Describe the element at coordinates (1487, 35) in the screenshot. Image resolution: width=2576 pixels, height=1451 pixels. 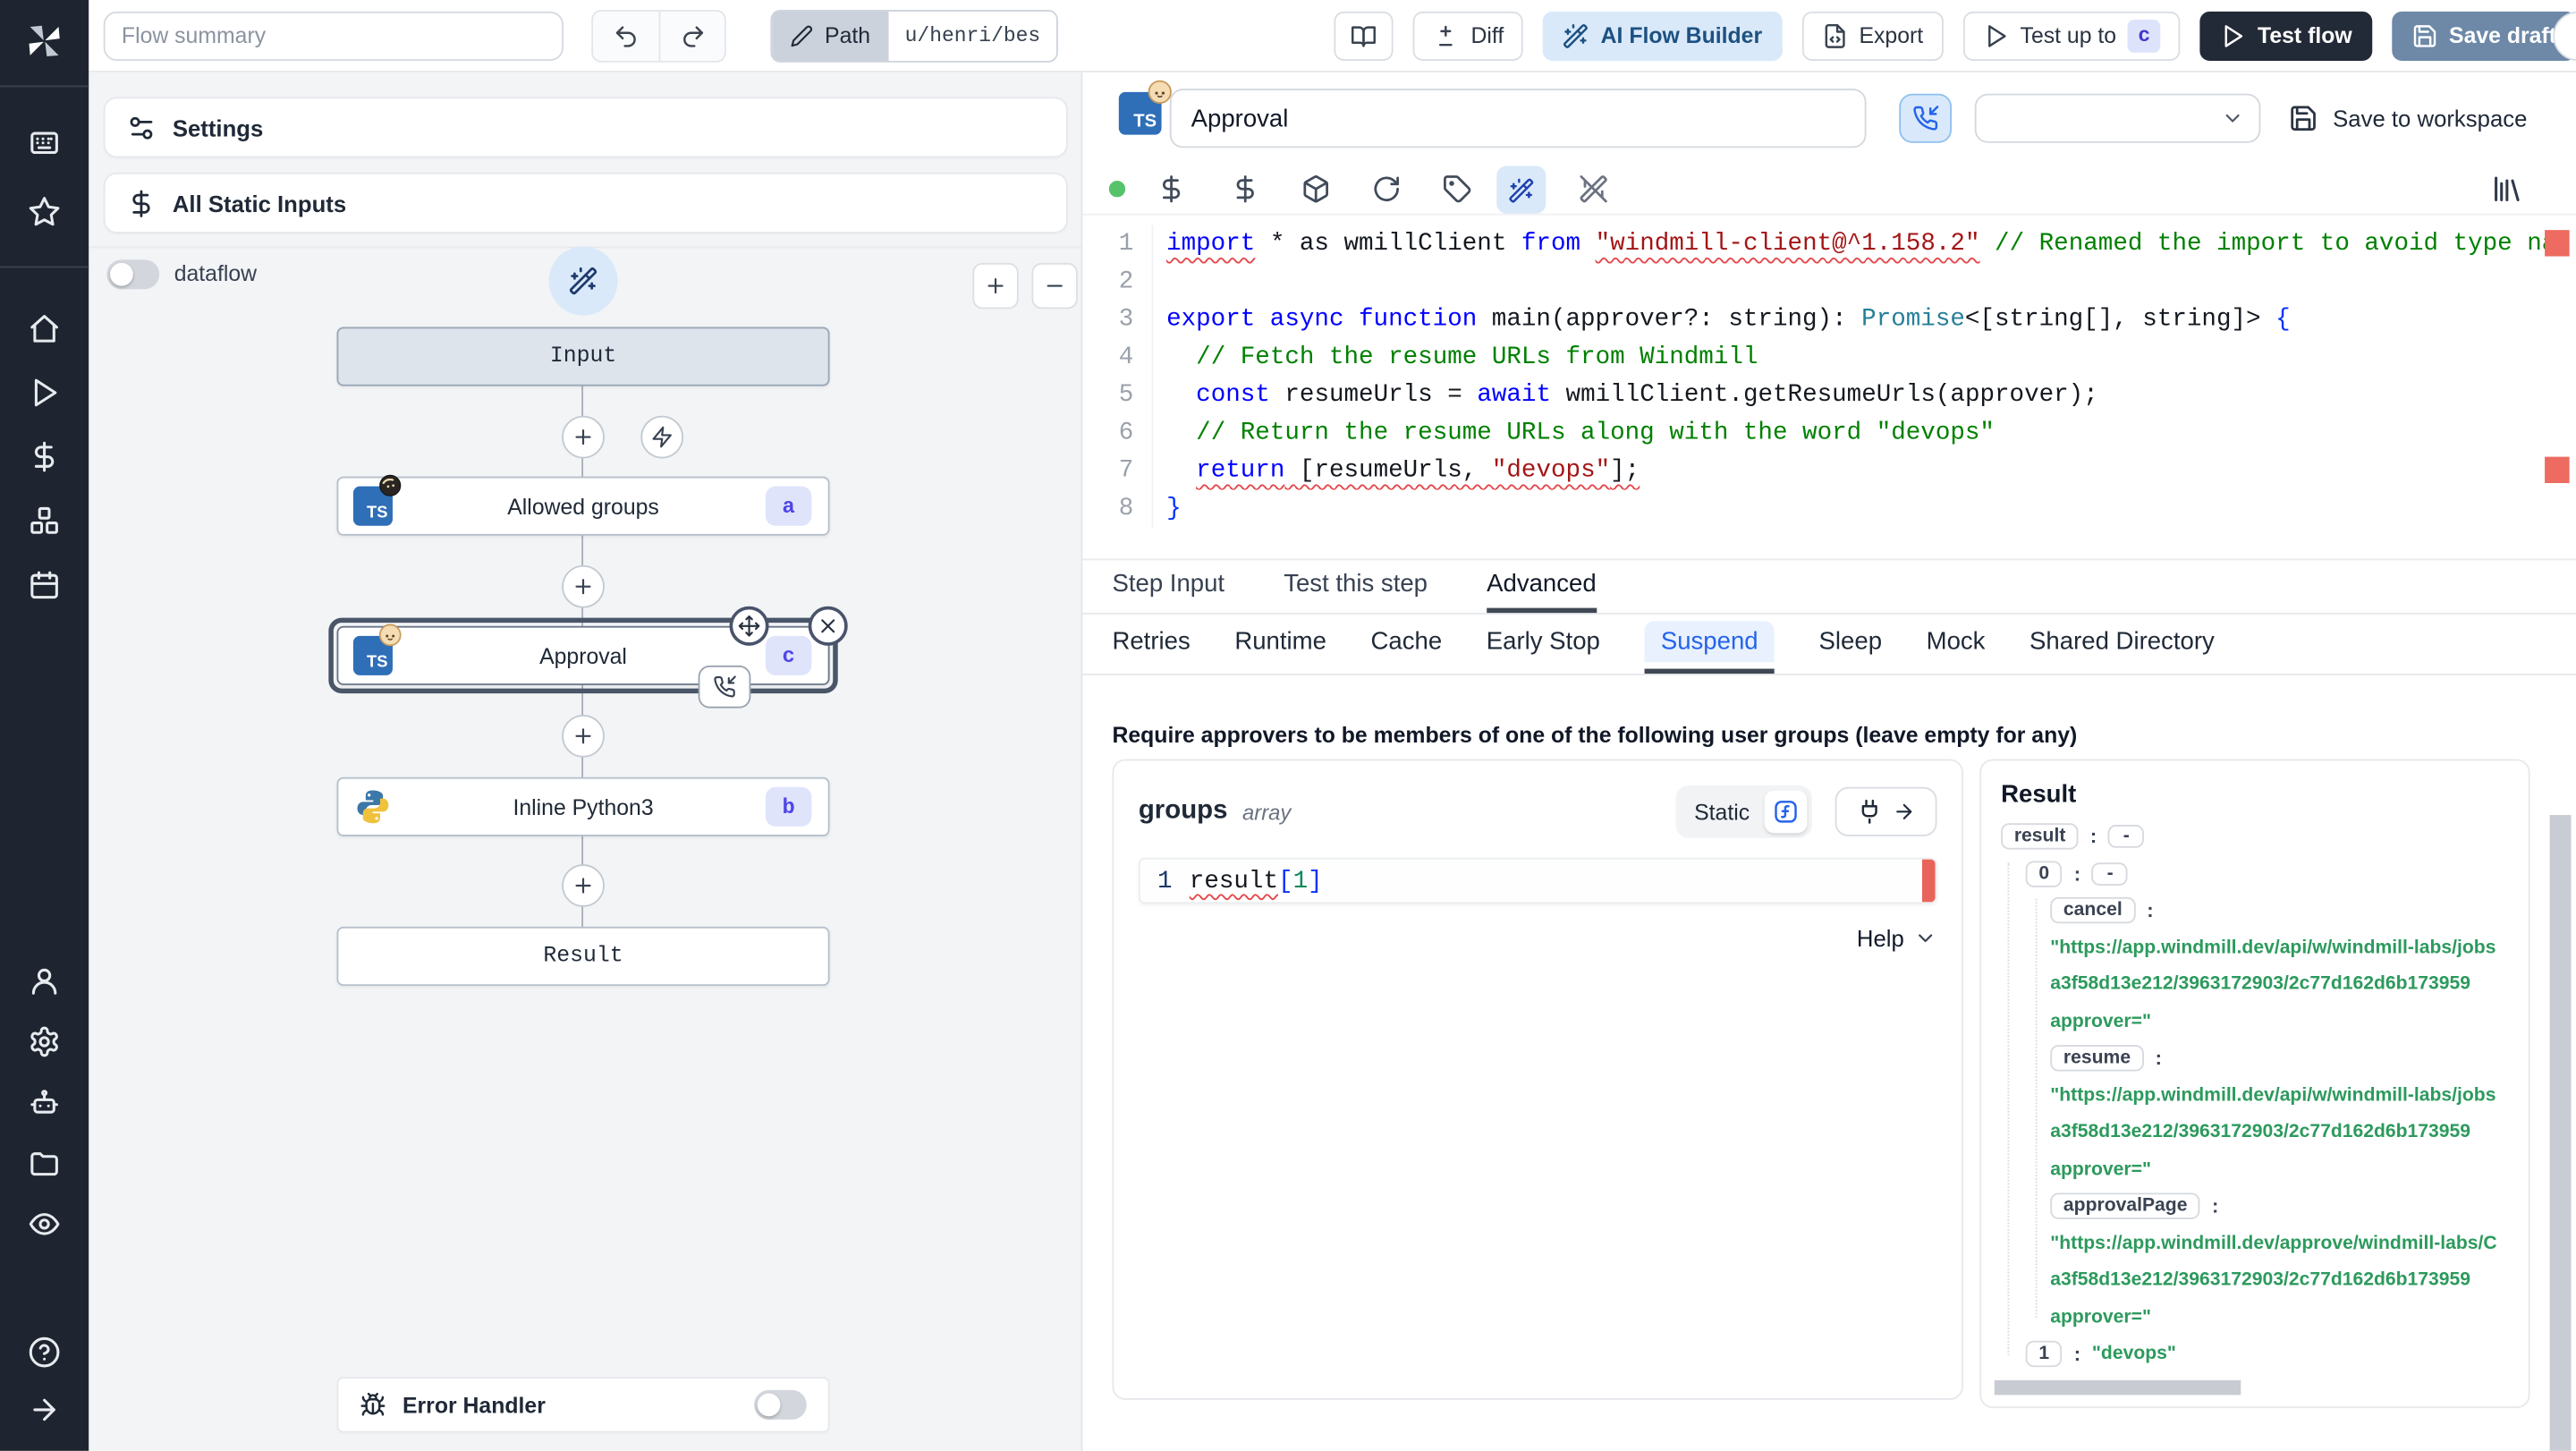
I see `diff-label: Diff` at that location.